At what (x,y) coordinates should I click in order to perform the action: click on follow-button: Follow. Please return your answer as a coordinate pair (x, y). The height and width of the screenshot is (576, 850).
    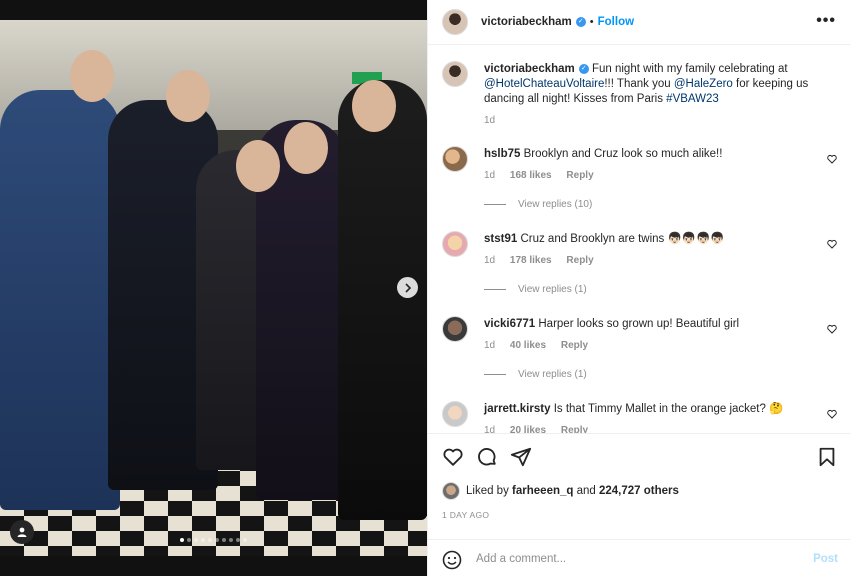
    Looking at the image, I should click on (616, 22).